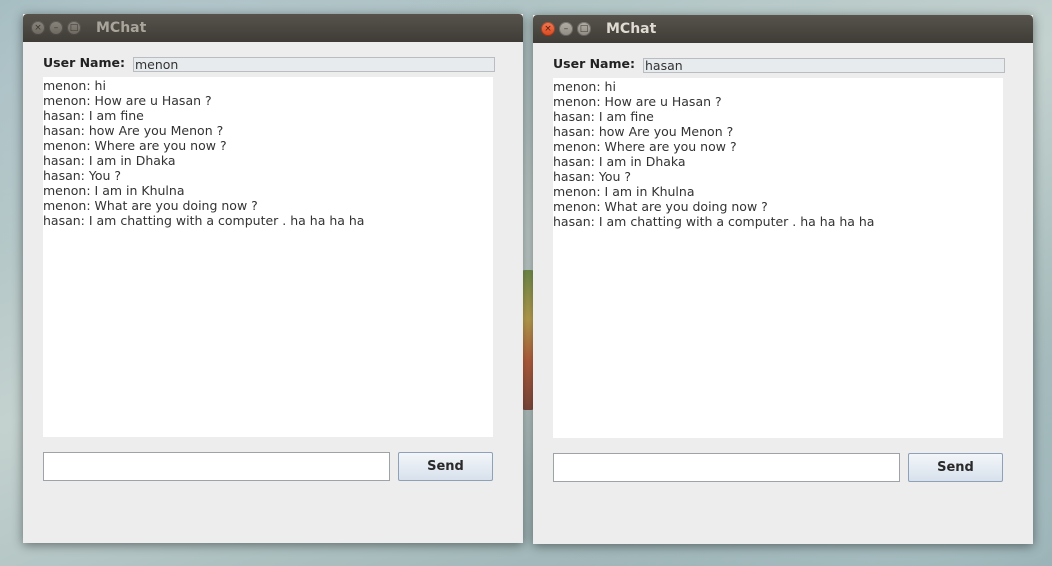 The image size is (1052, 566). Describe the element at coordinates (824, 65) in the screenshot. I see `user-name-field: hasan` at that location.